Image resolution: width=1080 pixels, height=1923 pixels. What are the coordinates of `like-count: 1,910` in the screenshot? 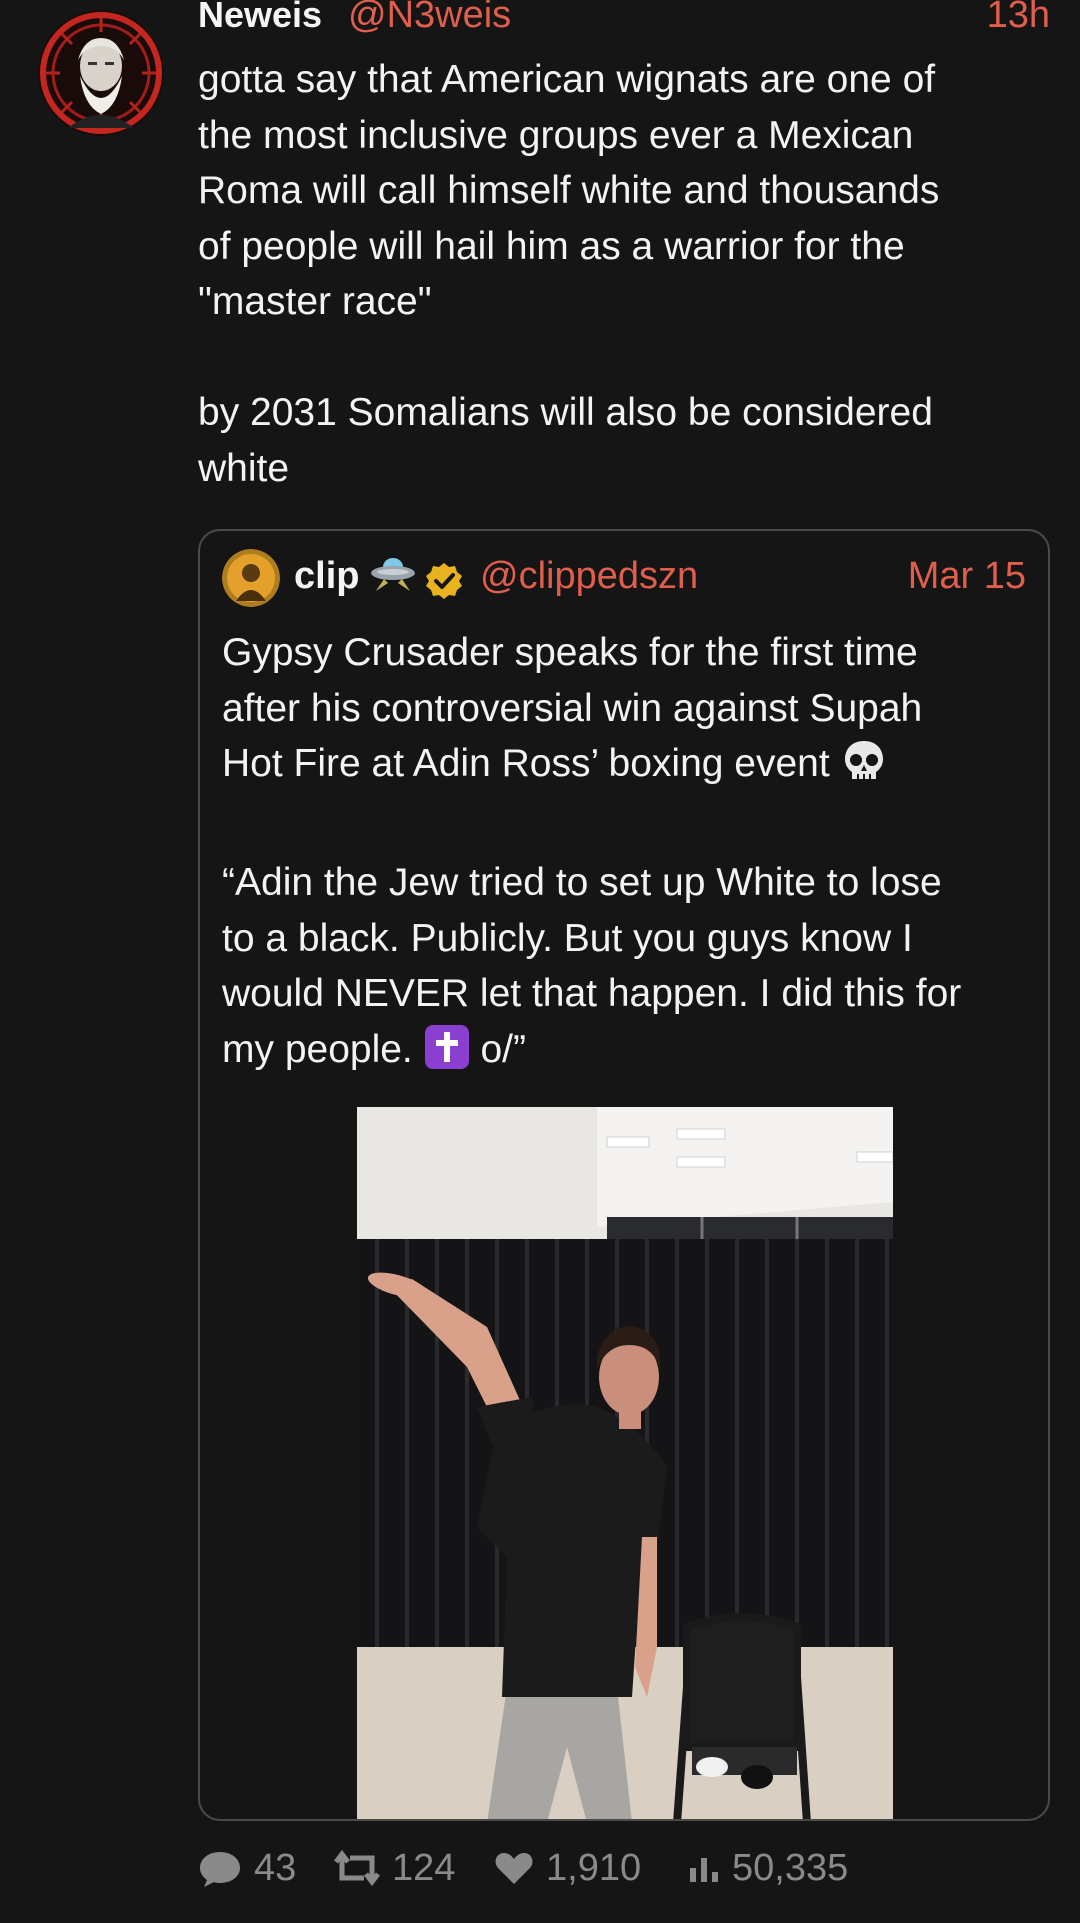 It's located at (594, 1867).